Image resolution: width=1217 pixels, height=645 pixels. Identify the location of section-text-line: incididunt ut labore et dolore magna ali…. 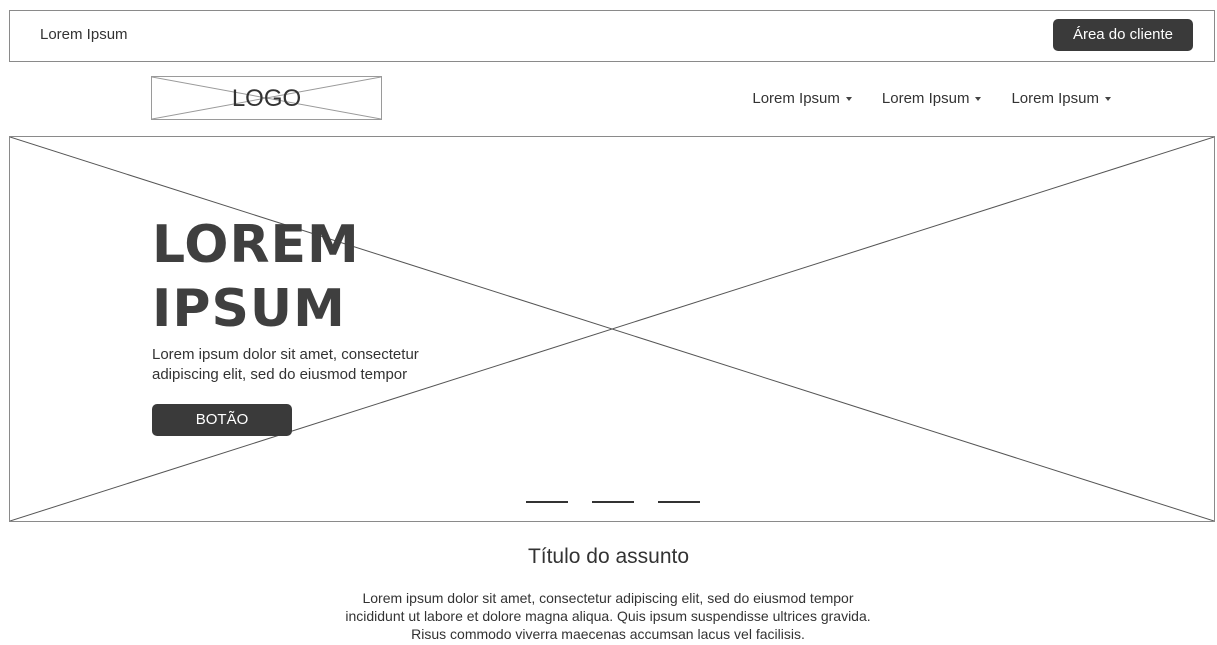
(608, 616).